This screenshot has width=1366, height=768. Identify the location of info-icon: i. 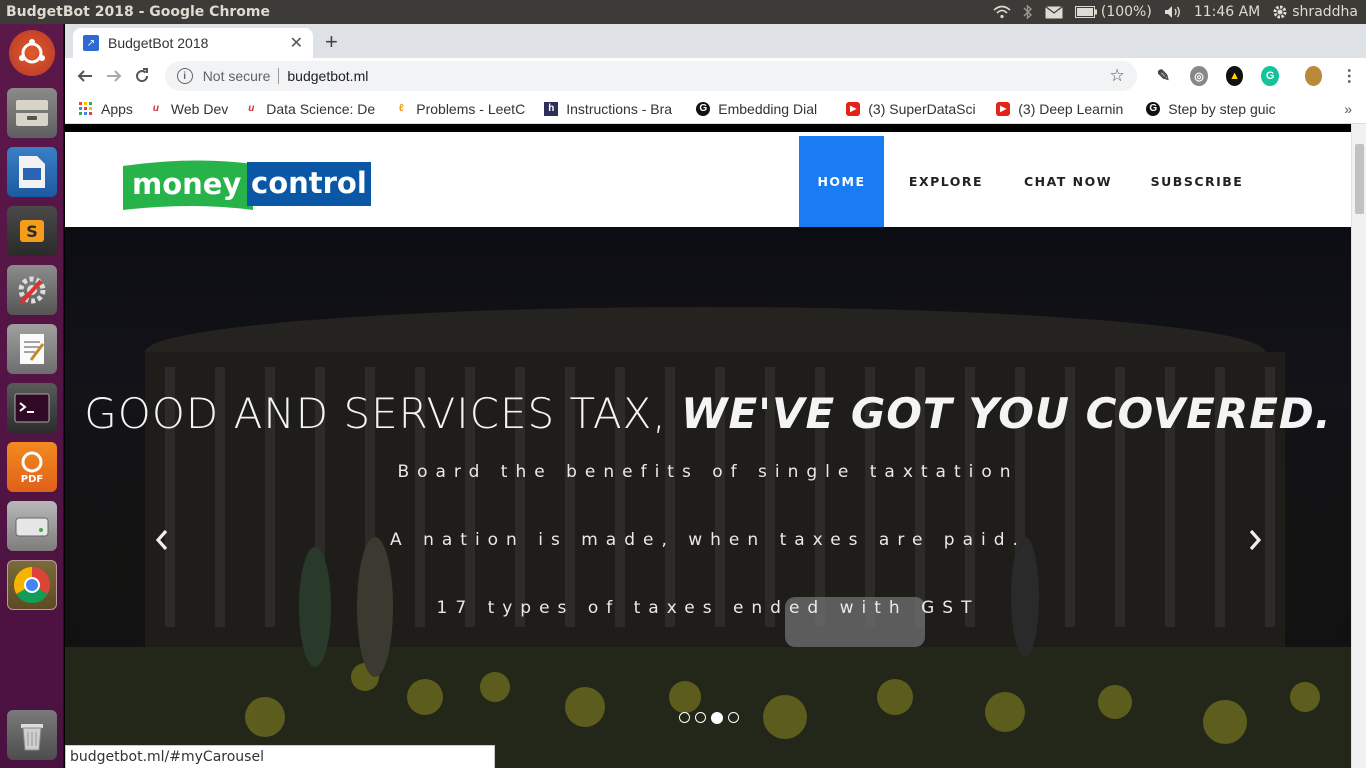
(184, 76).